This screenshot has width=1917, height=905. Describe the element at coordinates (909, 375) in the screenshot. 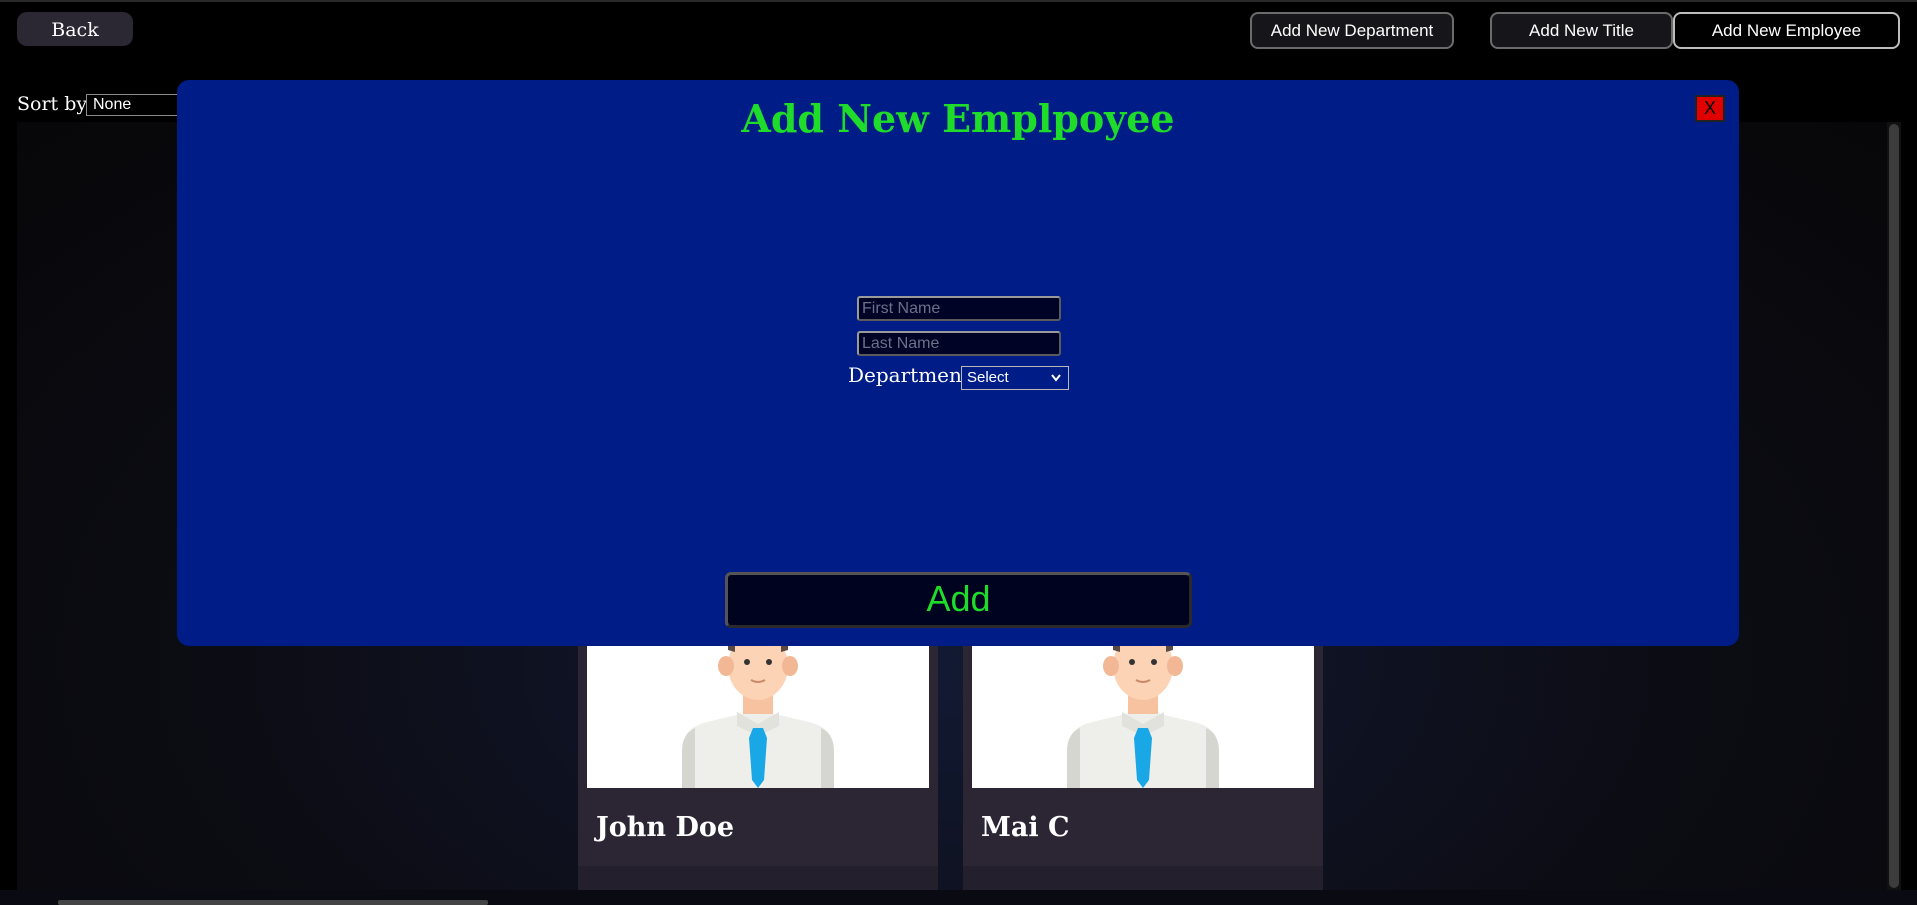

I see `department-label: Department` at that location.